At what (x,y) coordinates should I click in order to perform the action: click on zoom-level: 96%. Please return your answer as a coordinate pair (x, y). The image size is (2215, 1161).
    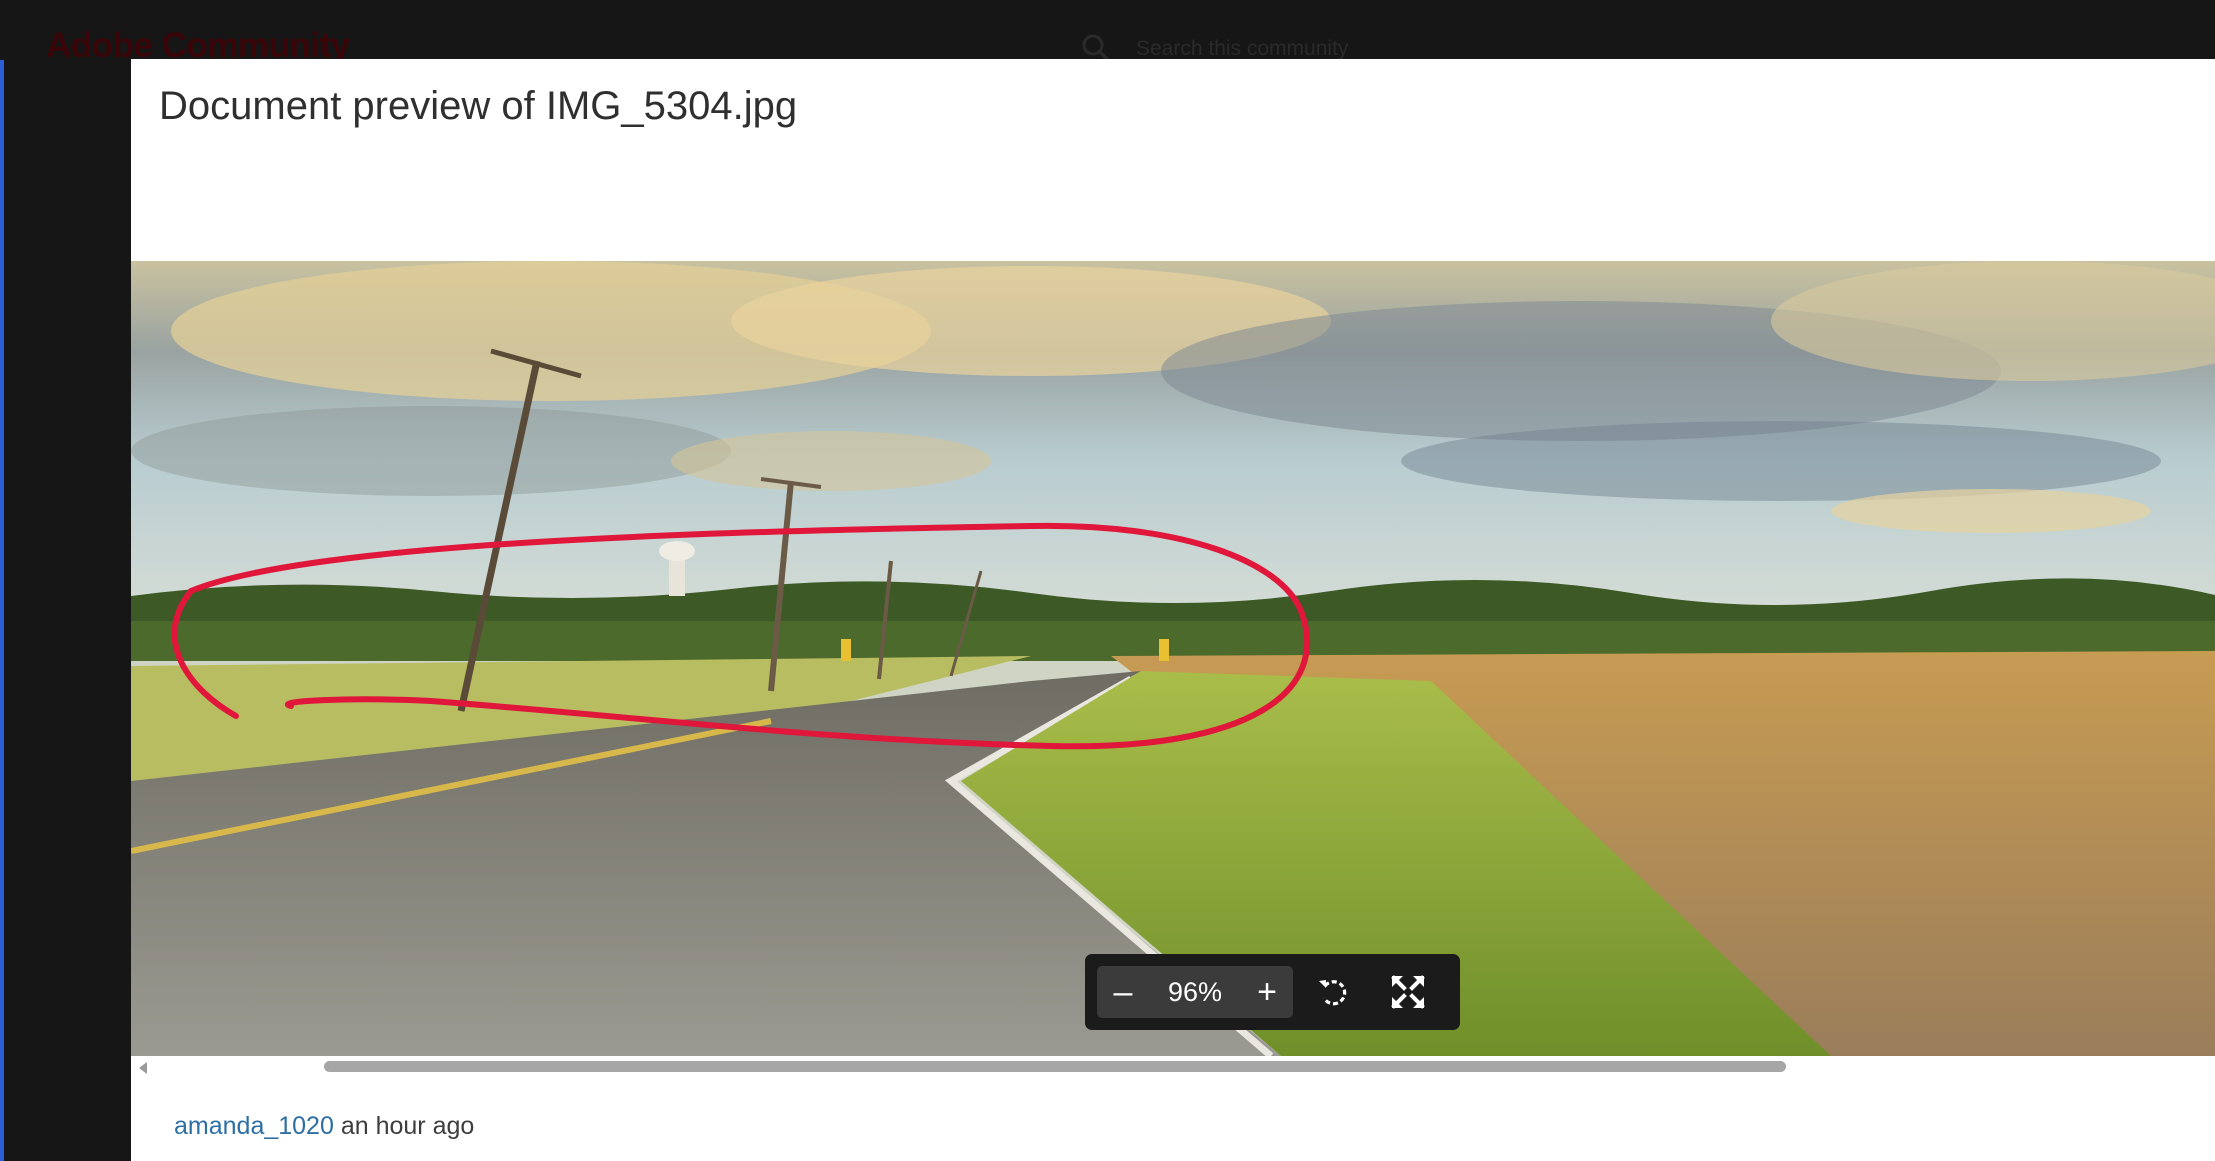
    Looking at the image, I should click on (1195, 992).